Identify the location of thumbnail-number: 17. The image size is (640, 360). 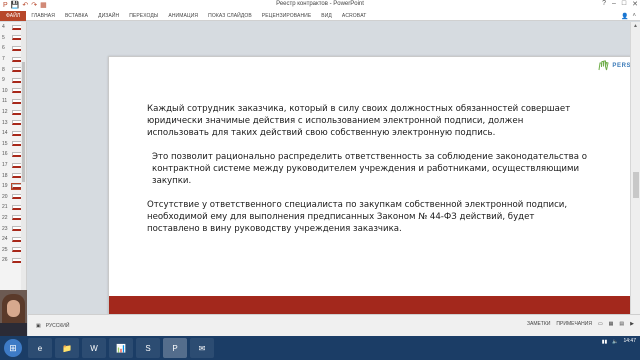
(5, 165).